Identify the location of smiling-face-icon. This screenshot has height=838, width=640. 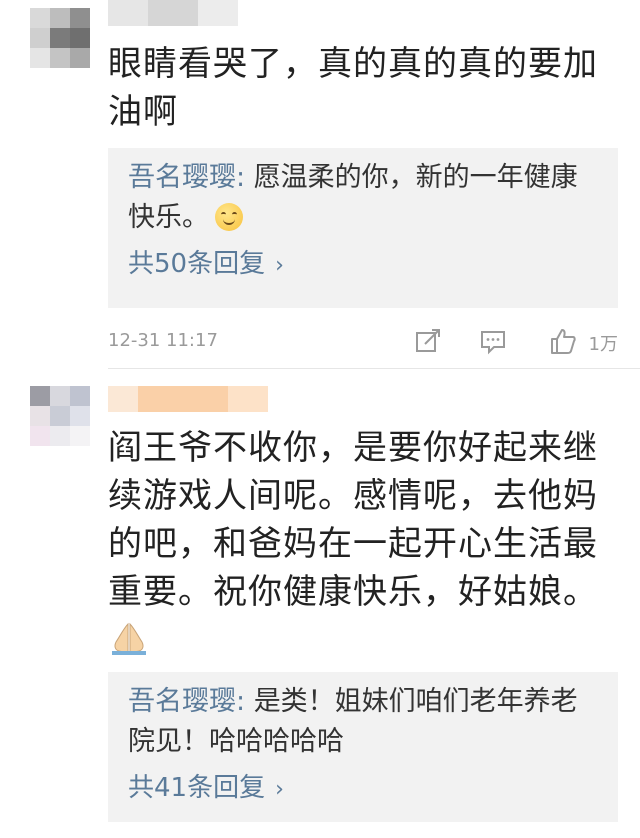
(229, 217).